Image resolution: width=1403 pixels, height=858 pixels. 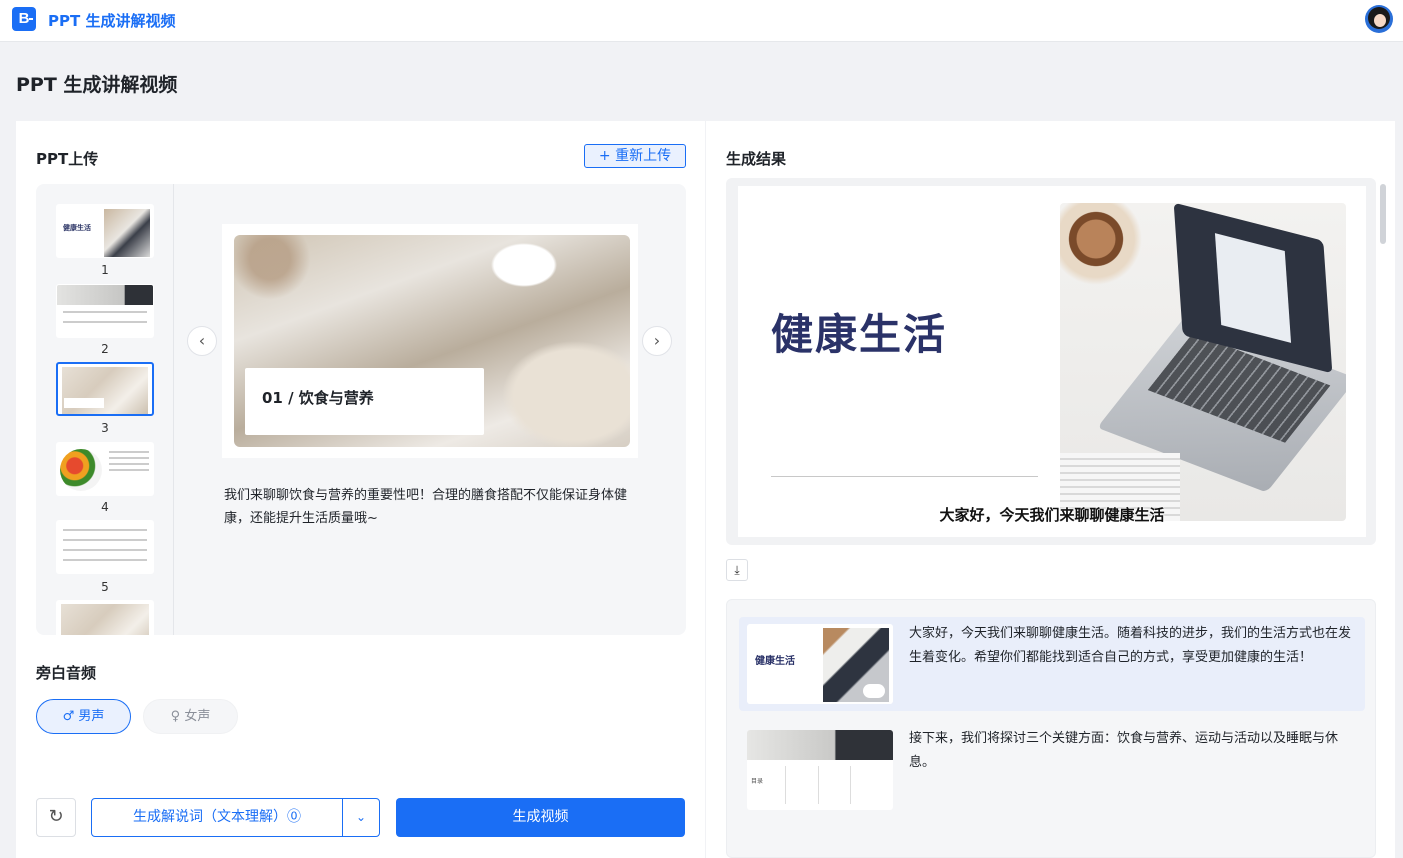 I want to click on narration-audio-heading: 旁白音频, so click(x=66, y=673).